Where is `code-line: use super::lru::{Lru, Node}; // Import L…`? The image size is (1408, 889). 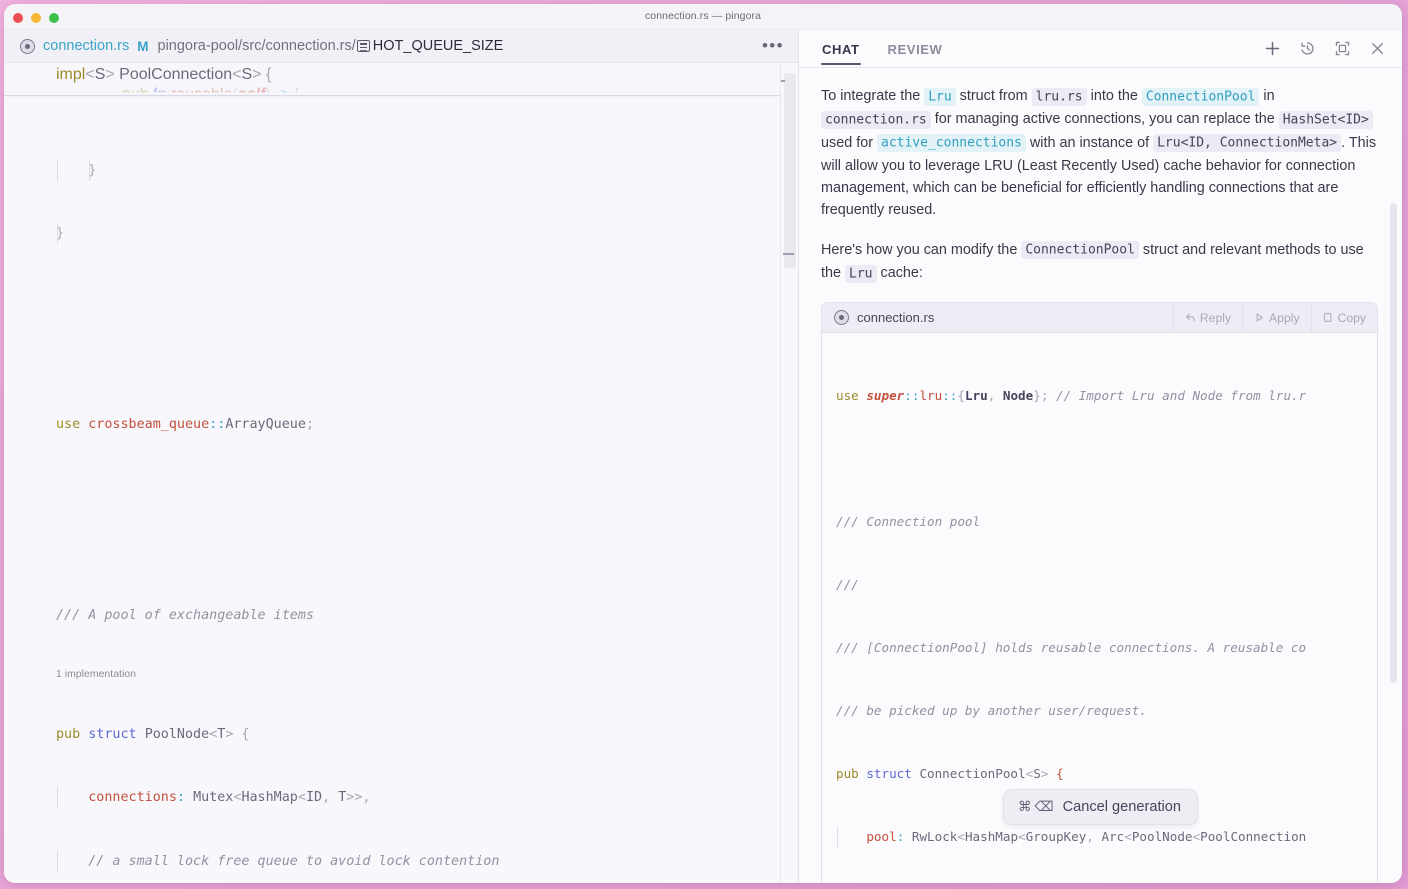 code-line: use super::lru::{Lru, Node}; // Import L… is located at coordinates (1071, 396).